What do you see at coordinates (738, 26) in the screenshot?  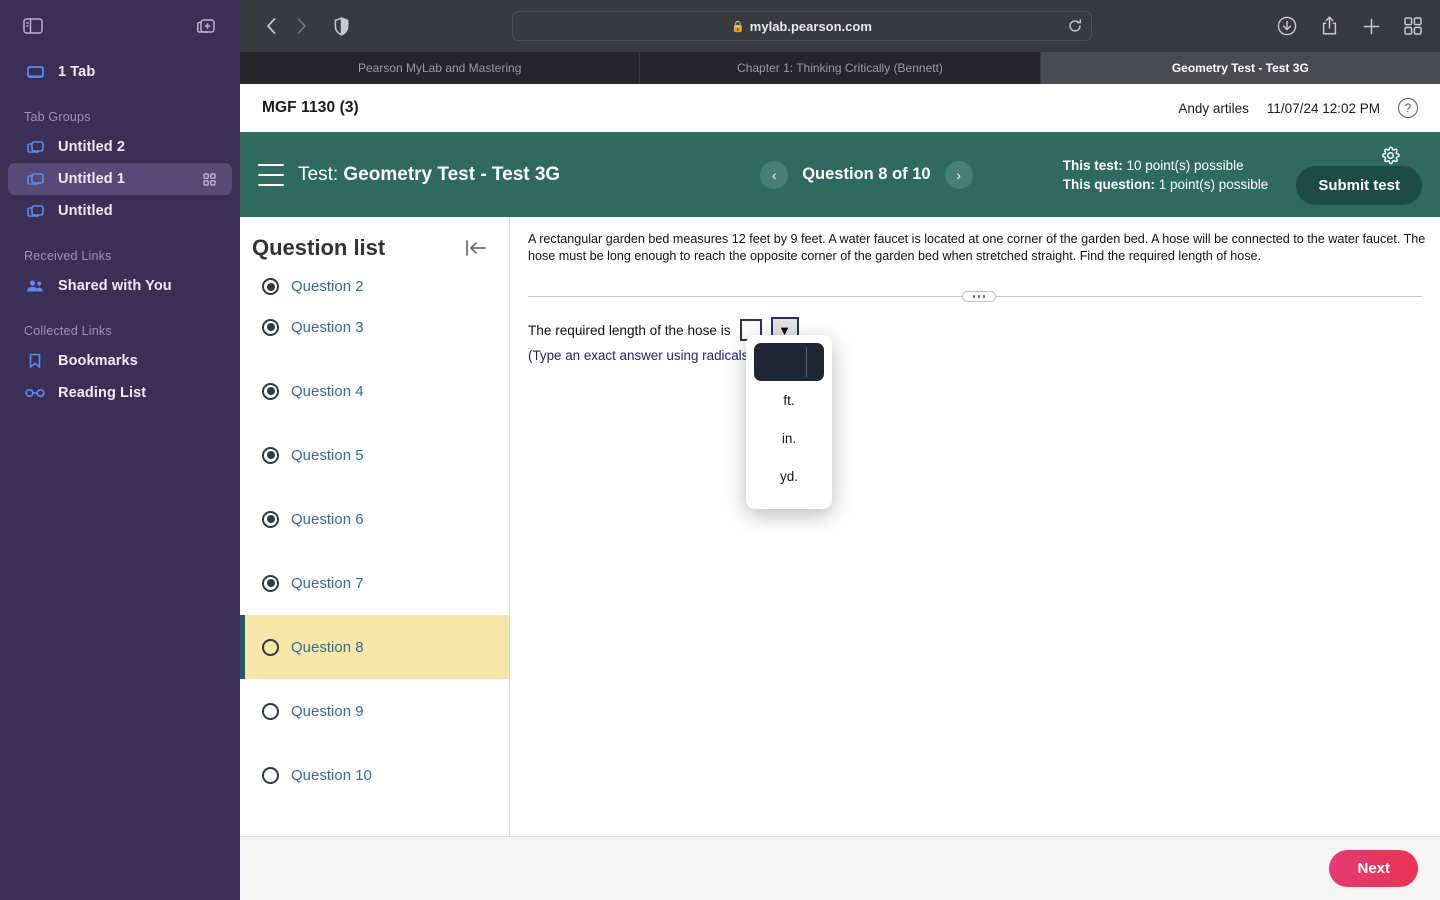 I see `lock-icon: 🔒` at bounding box center [738, 26].